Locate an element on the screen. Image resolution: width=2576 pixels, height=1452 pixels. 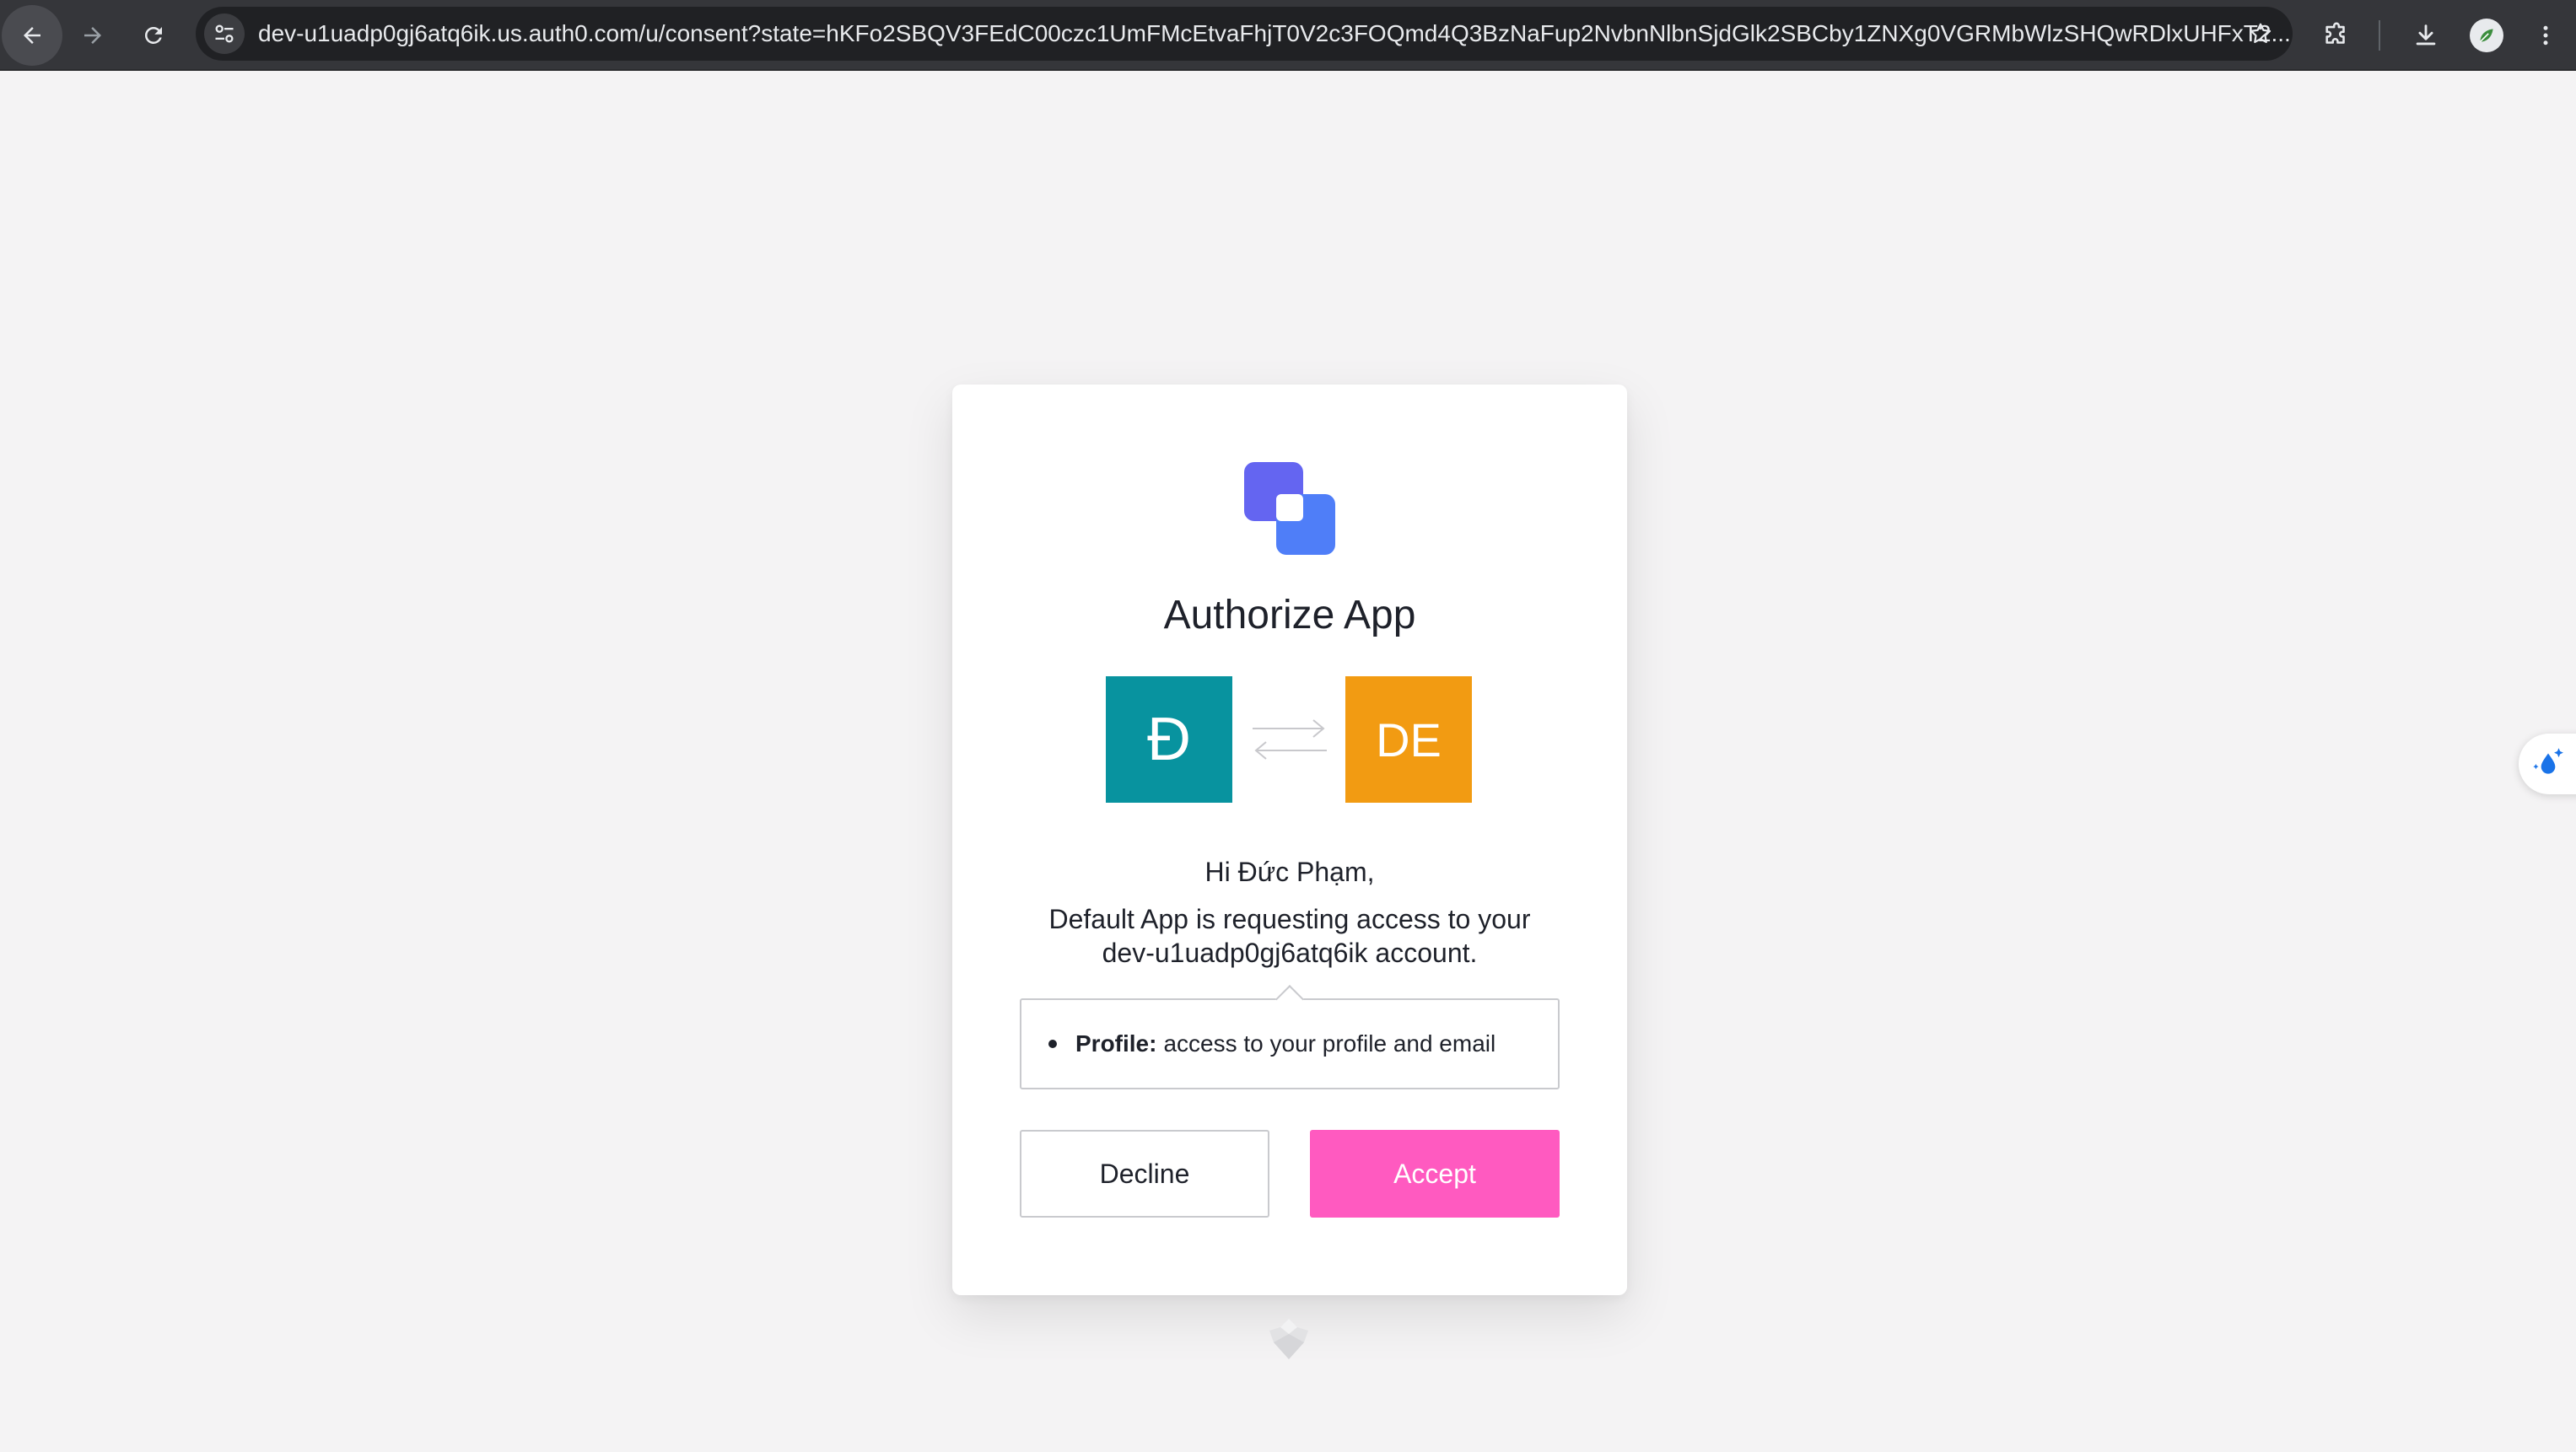
scope-name: Profile: is located at coordinates (1116, 1043).